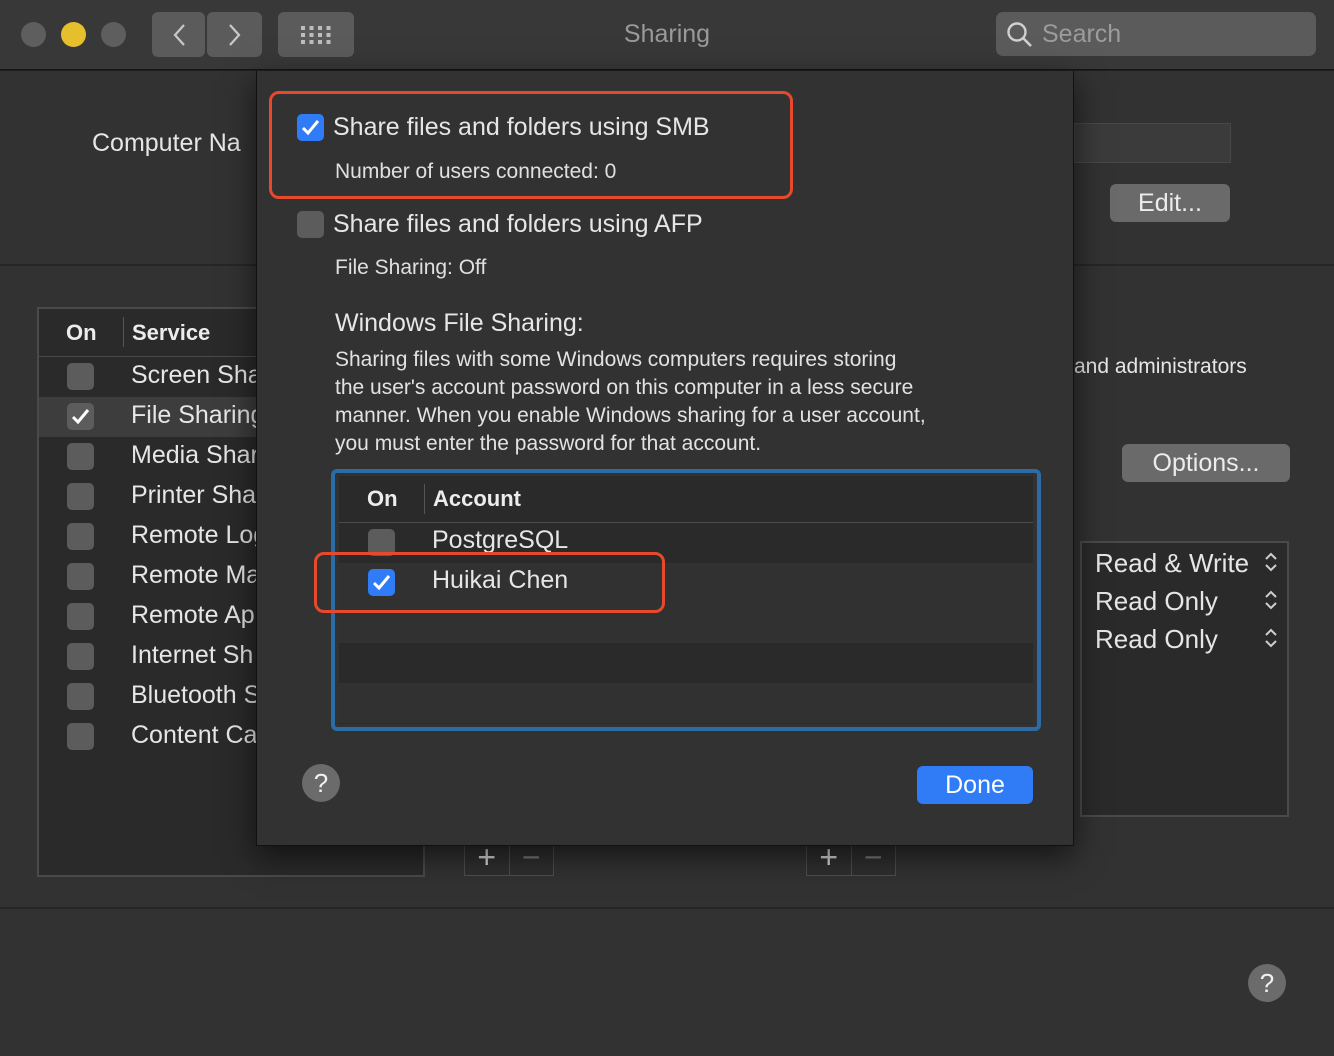 The height and width of the screenshot is (1056, 1334). What do you see at coordinates (1184, 679) in the screenshot?
I see `permissions-list: Read & Write Read Only Read Only` at bounding box center [1184, 679].